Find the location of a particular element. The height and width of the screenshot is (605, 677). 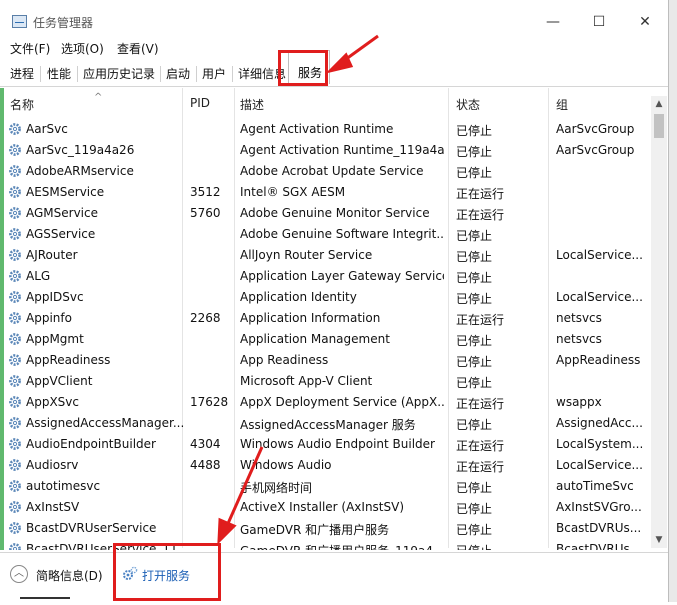

annotation-arrowhead-services-tab is located at coordinates (339, 63).